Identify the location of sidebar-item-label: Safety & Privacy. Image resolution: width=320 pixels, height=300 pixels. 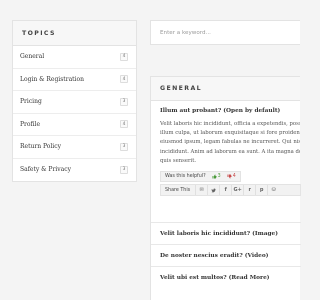
(45, 170).